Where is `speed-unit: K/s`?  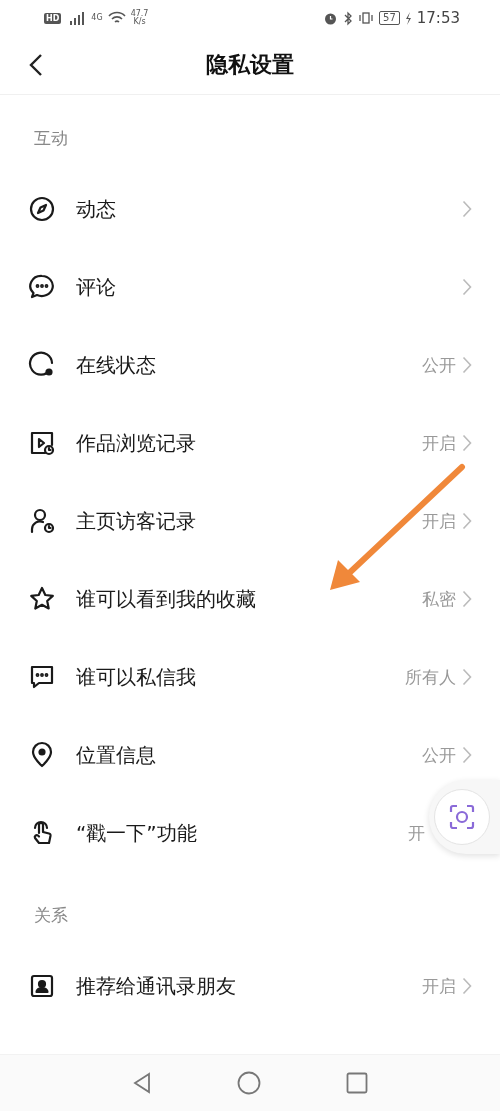
speed-unit: K/s is located at coordinates (139, 22).